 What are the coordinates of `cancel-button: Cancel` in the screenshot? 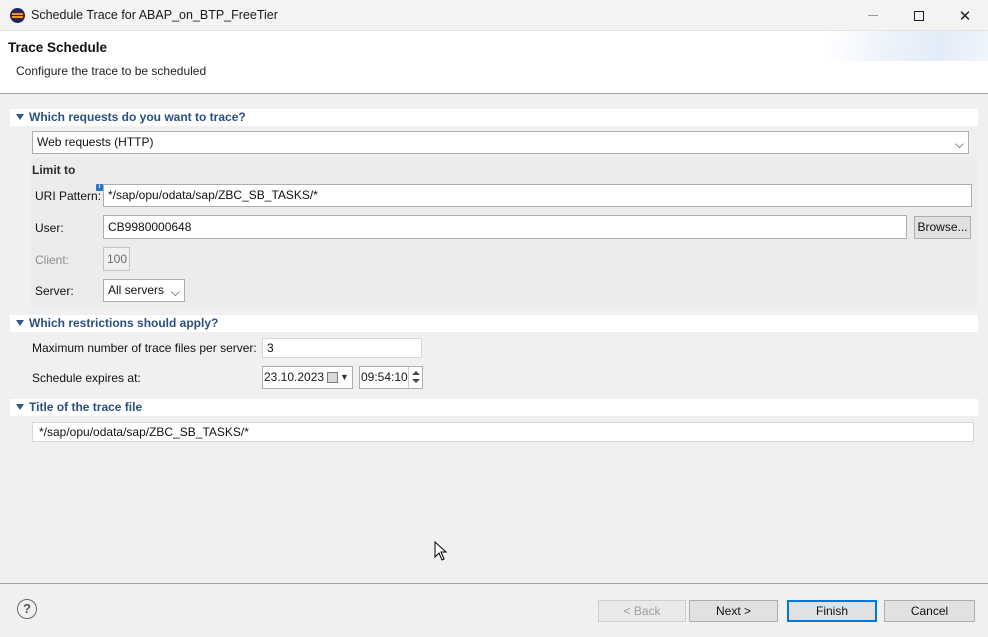 It's located at (929, 611).